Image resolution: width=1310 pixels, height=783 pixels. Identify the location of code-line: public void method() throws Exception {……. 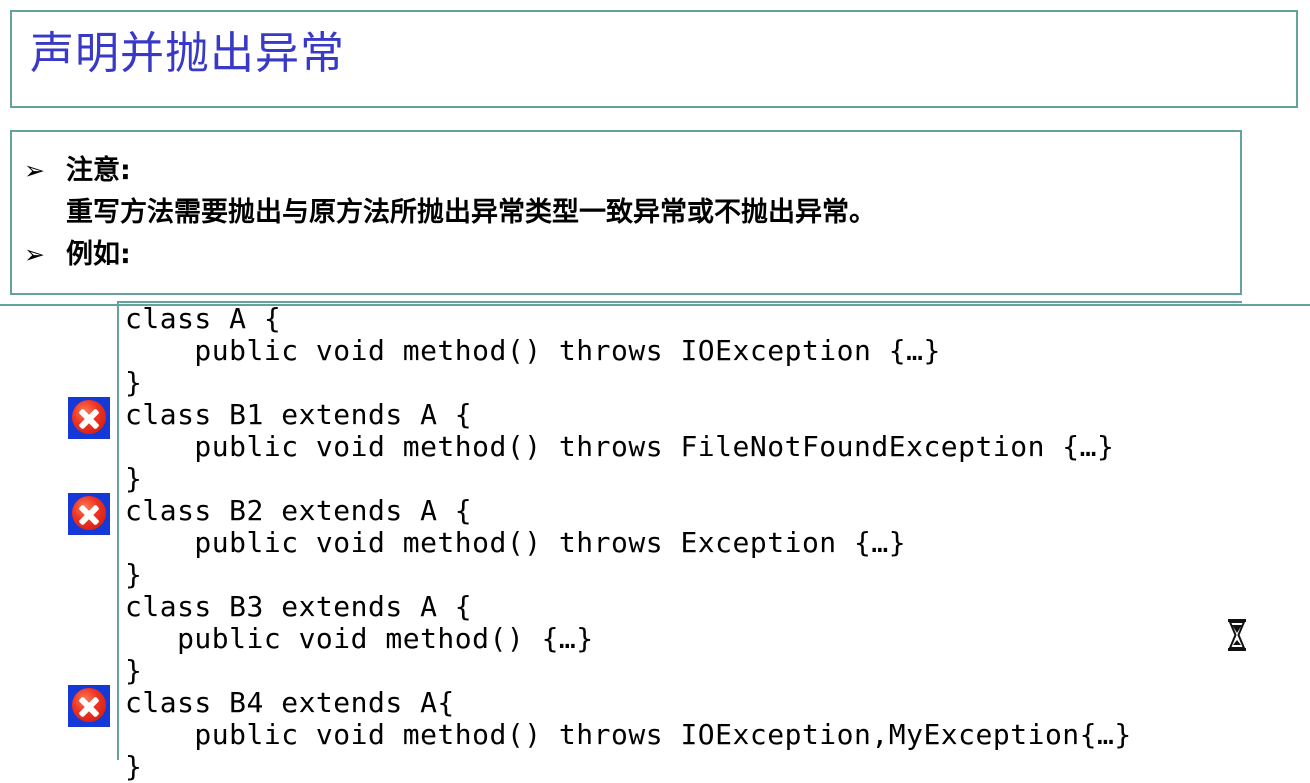
(516, 542).